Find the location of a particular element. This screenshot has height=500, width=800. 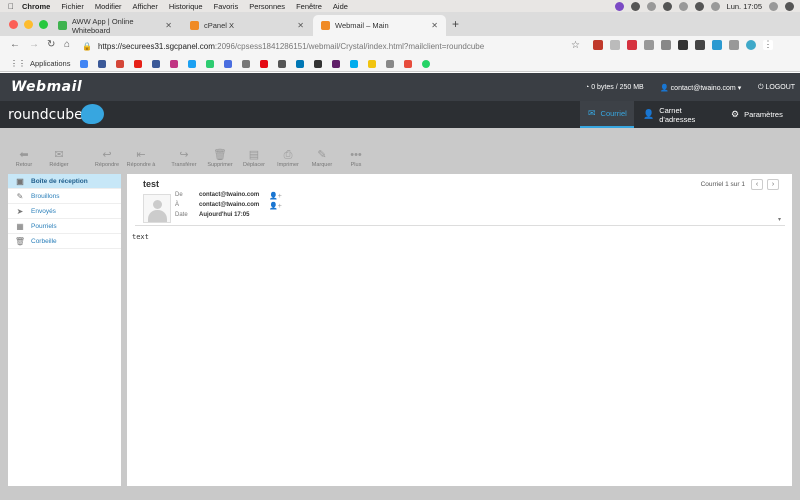

back-button: ⬅ Retour is located at coordinates (24, 158).